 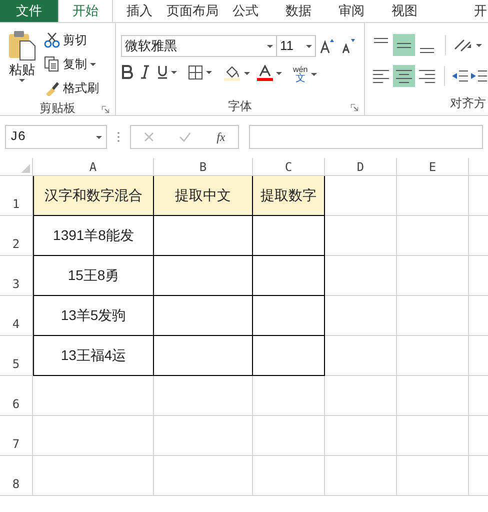 What do you see at coordinates (300, 74) in the screenshot?
I see `phonetic-button: wén 文` at bounding box center [300, 74].